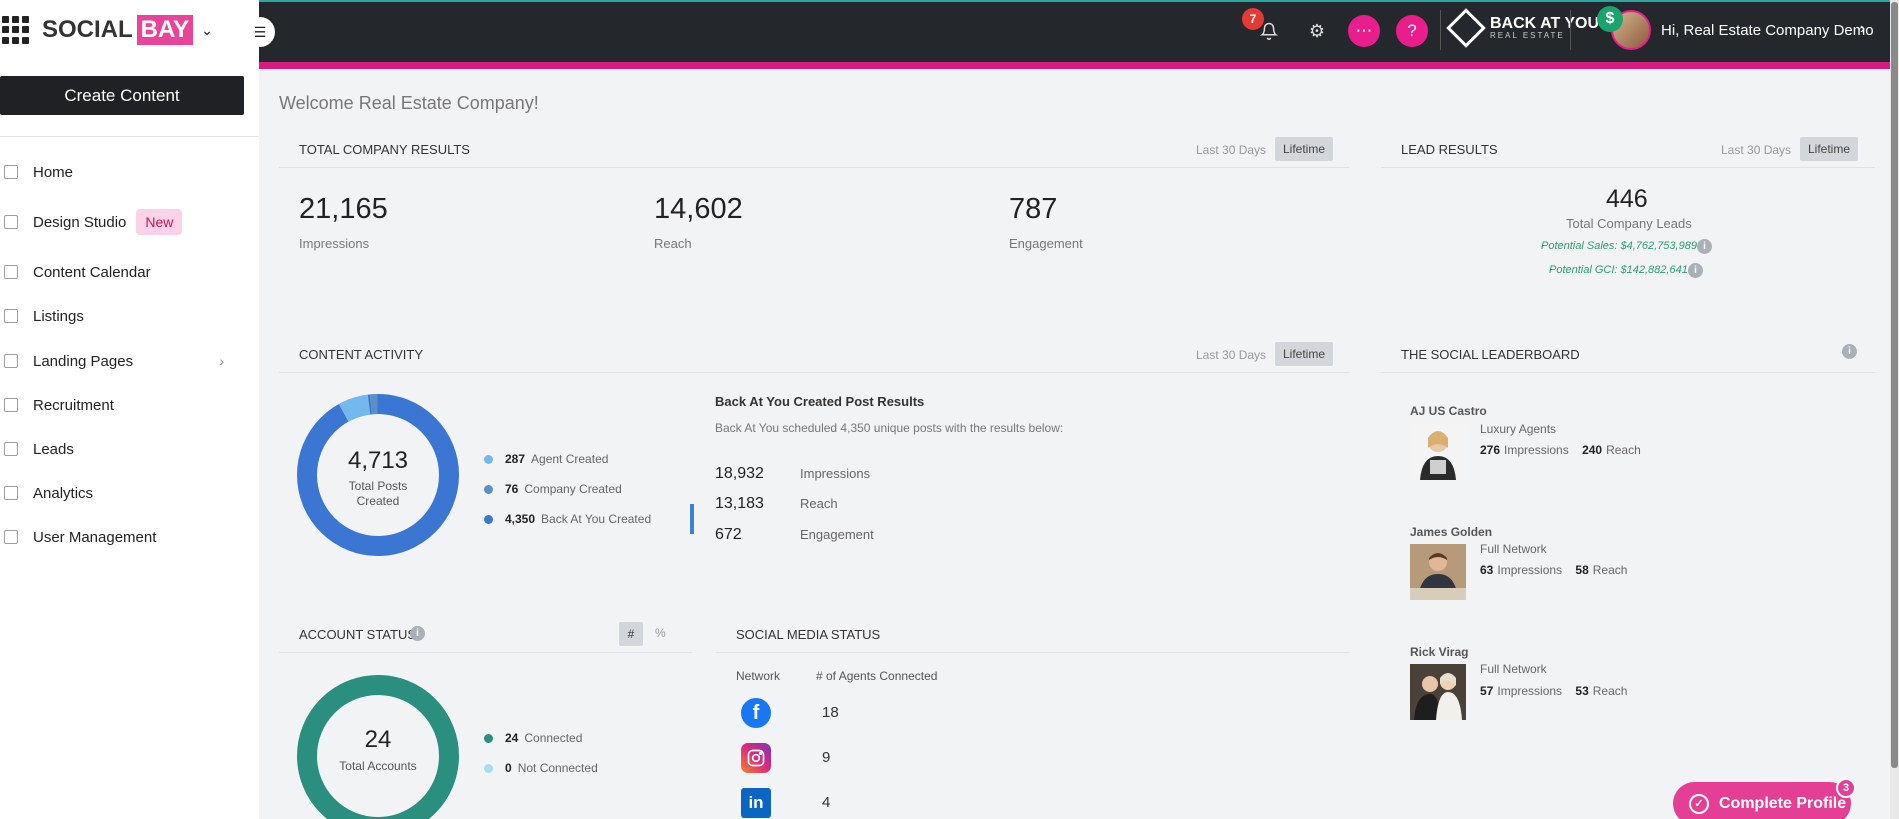 Image resolution: width=1899 pixels, height=819 pixels. What do you see at coordinates (159, 222) in the screenshot?
I see `new-badge: New` at bounding box center [159, 222].